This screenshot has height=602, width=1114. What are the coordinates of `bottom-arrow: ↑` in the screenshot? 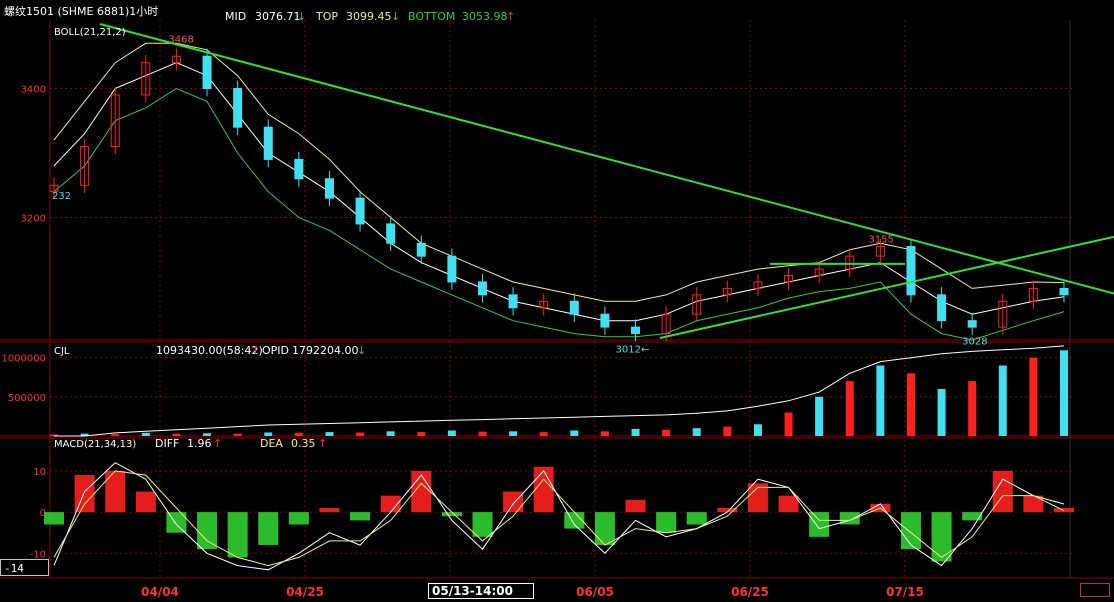 It's located at (510, 16).